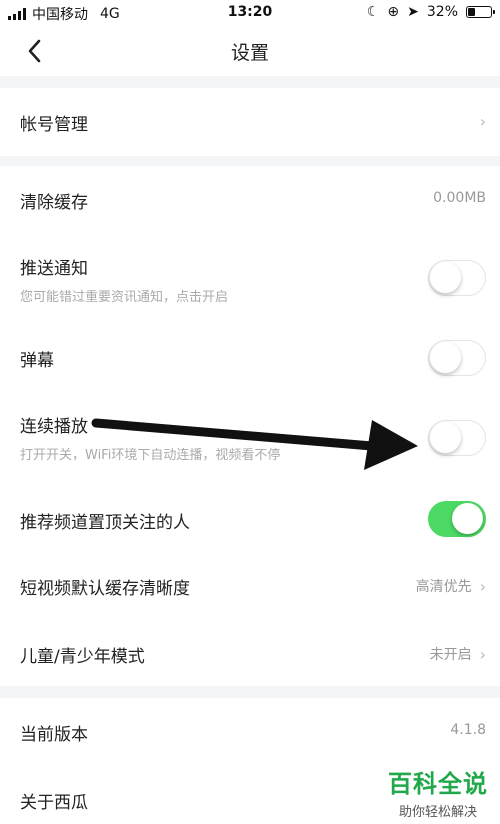  I want to click on watermark-logo: 百科全说 助你轻松解决, so click(438, 792).